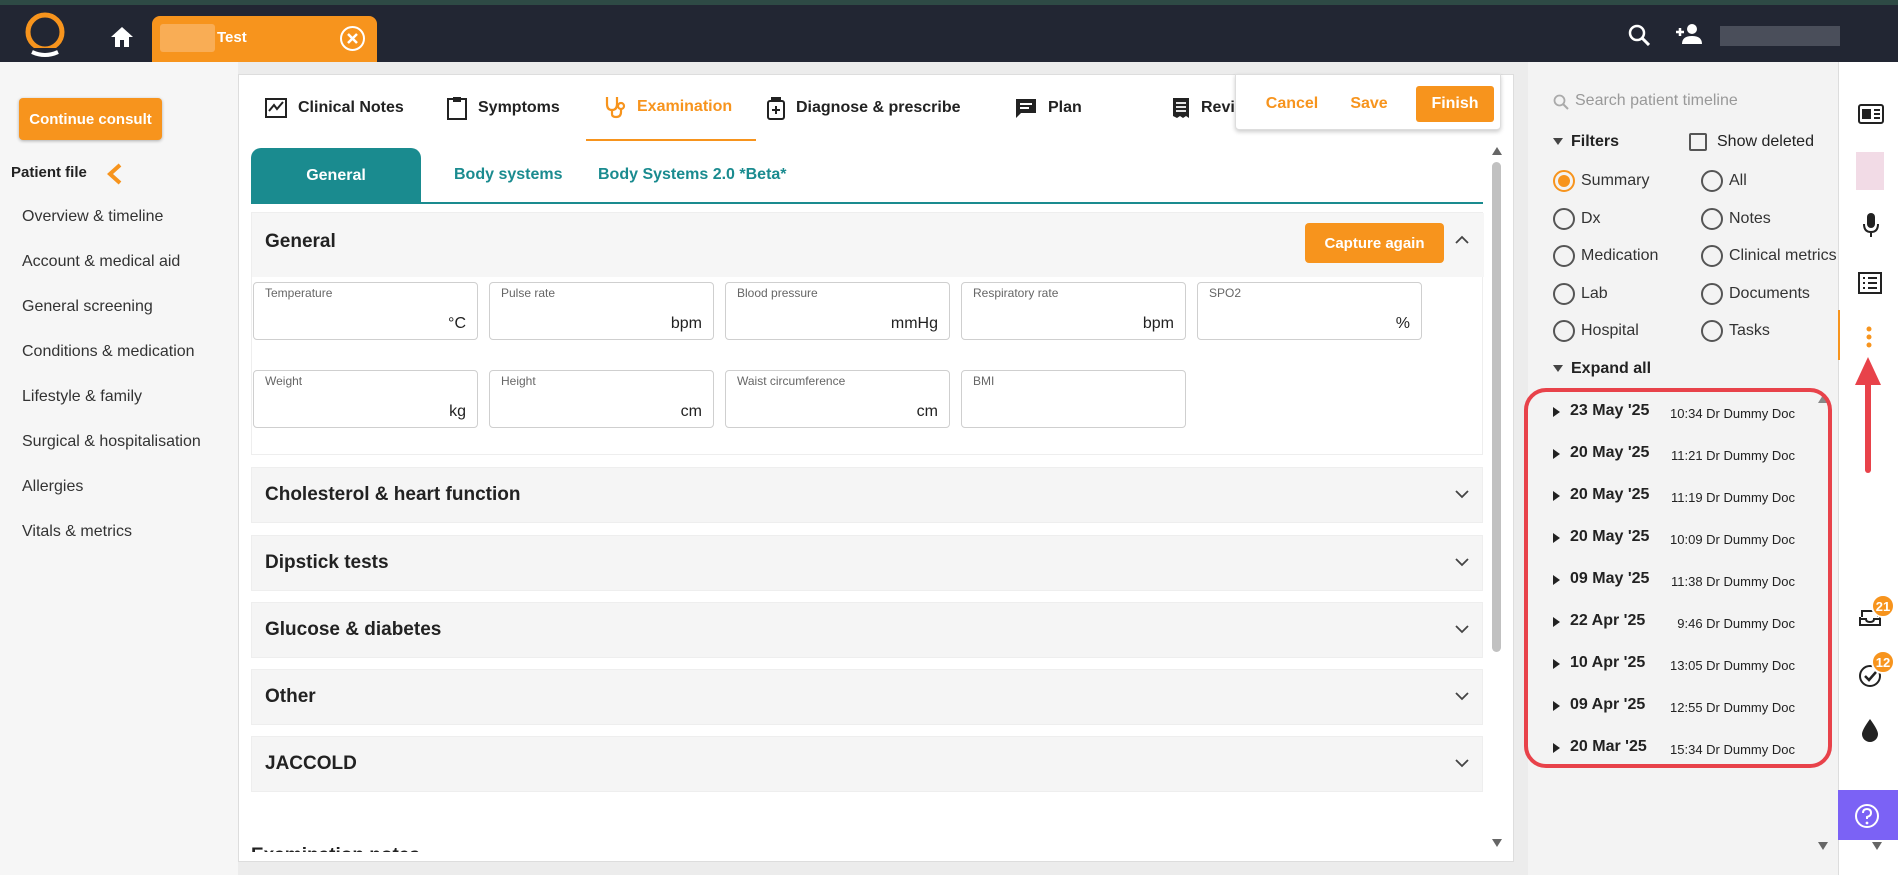 The width and height of the screenshot is (1898, 875). What do you see at coordinates (1607, 705) in the screenshot?
I see `timeline-entry-date: 09 Apr '25` at bounding box center [1607, 705].